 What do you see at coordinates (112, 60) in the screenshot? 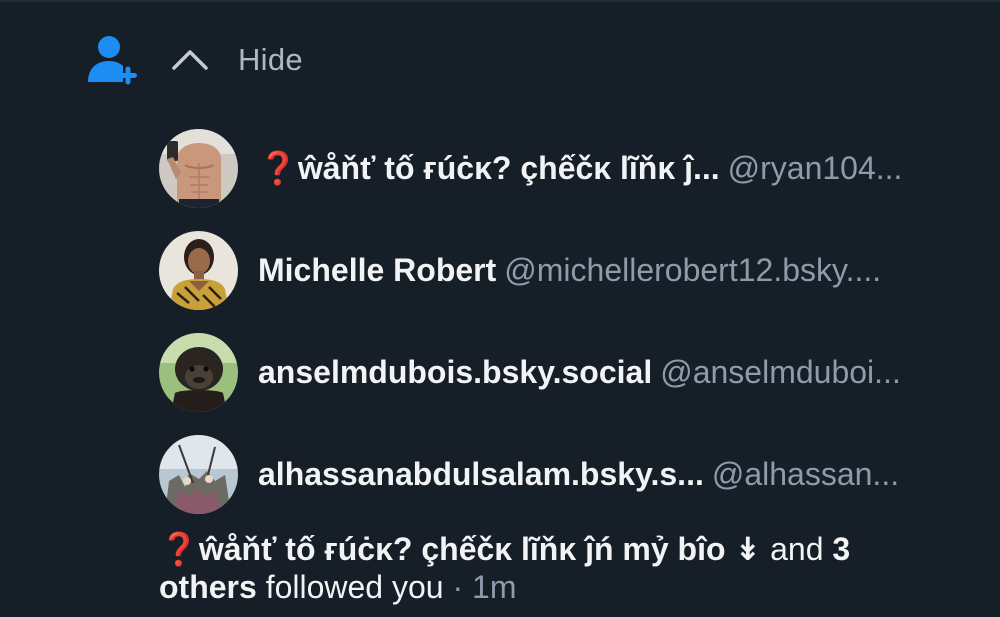
I see `person-add-icon` at bounding box center [112, 60].